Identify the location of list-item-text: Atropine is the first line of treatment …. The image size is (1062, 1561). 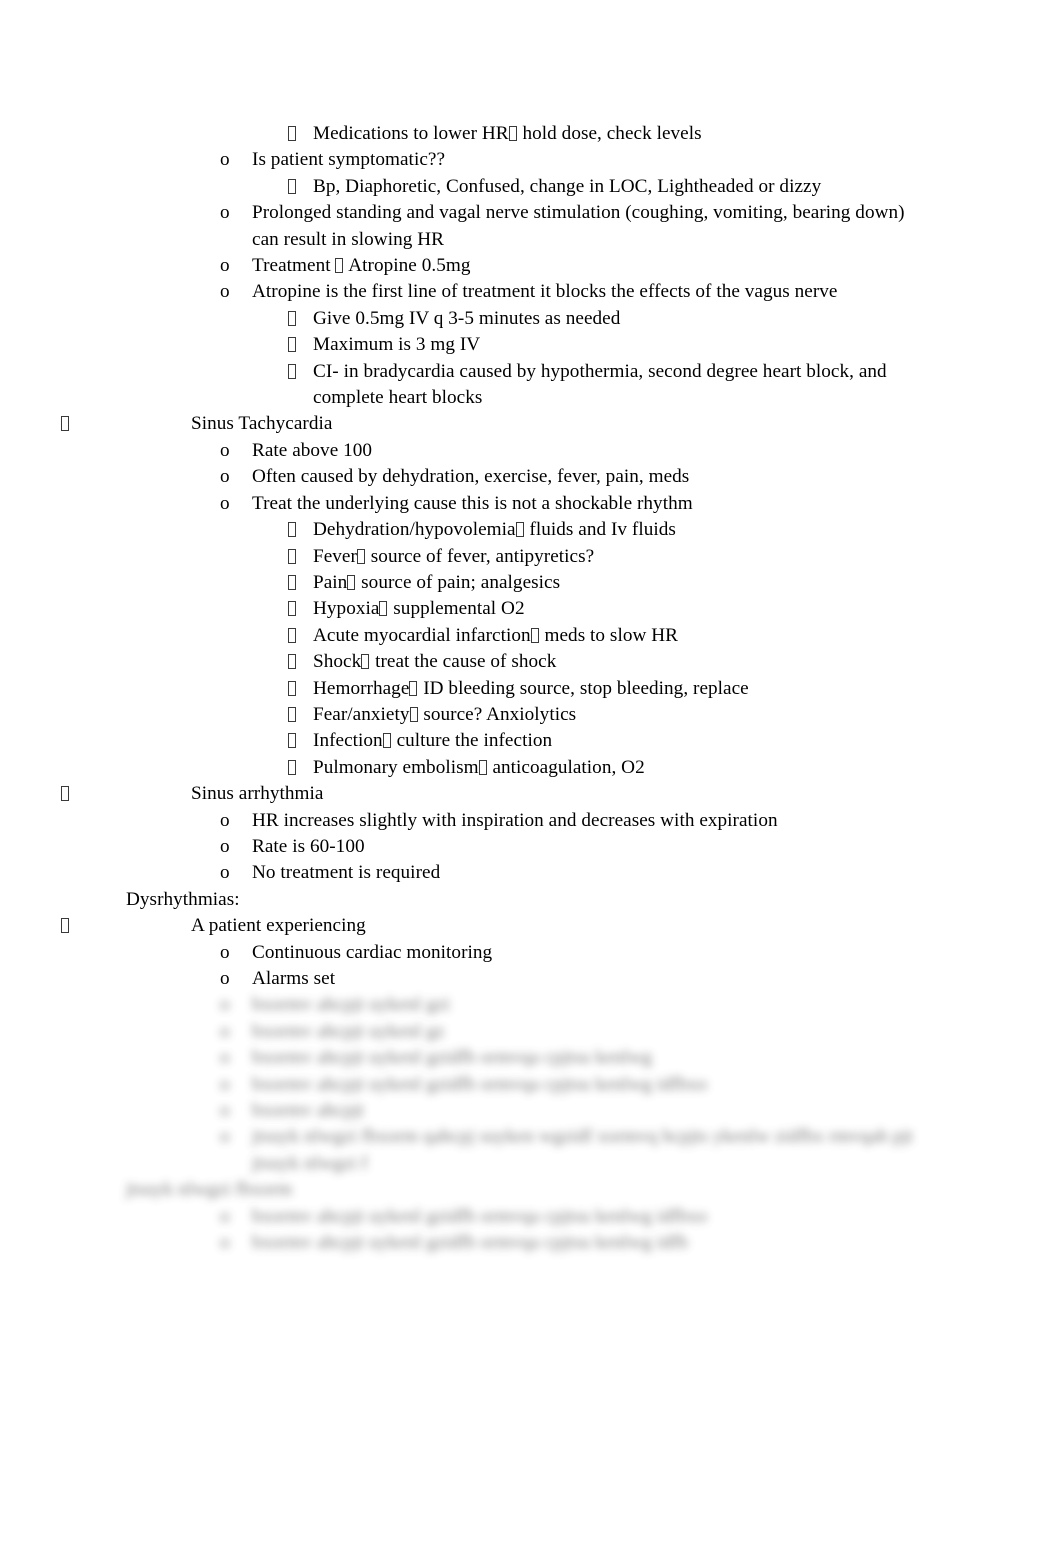
(545, 292).